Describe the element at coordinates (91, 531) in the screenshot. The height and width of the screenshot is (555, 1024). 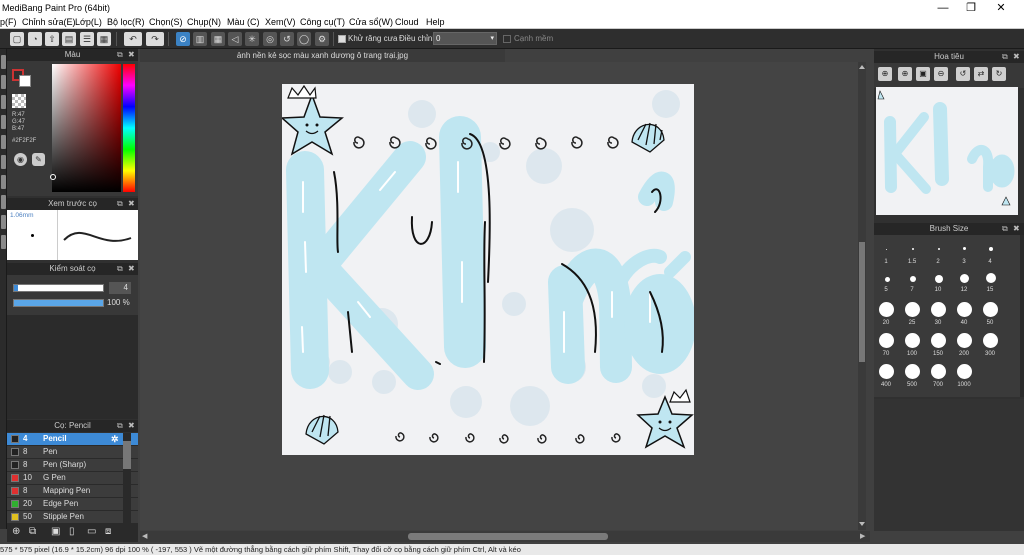
I see `folder-icon: ▭` at that location.